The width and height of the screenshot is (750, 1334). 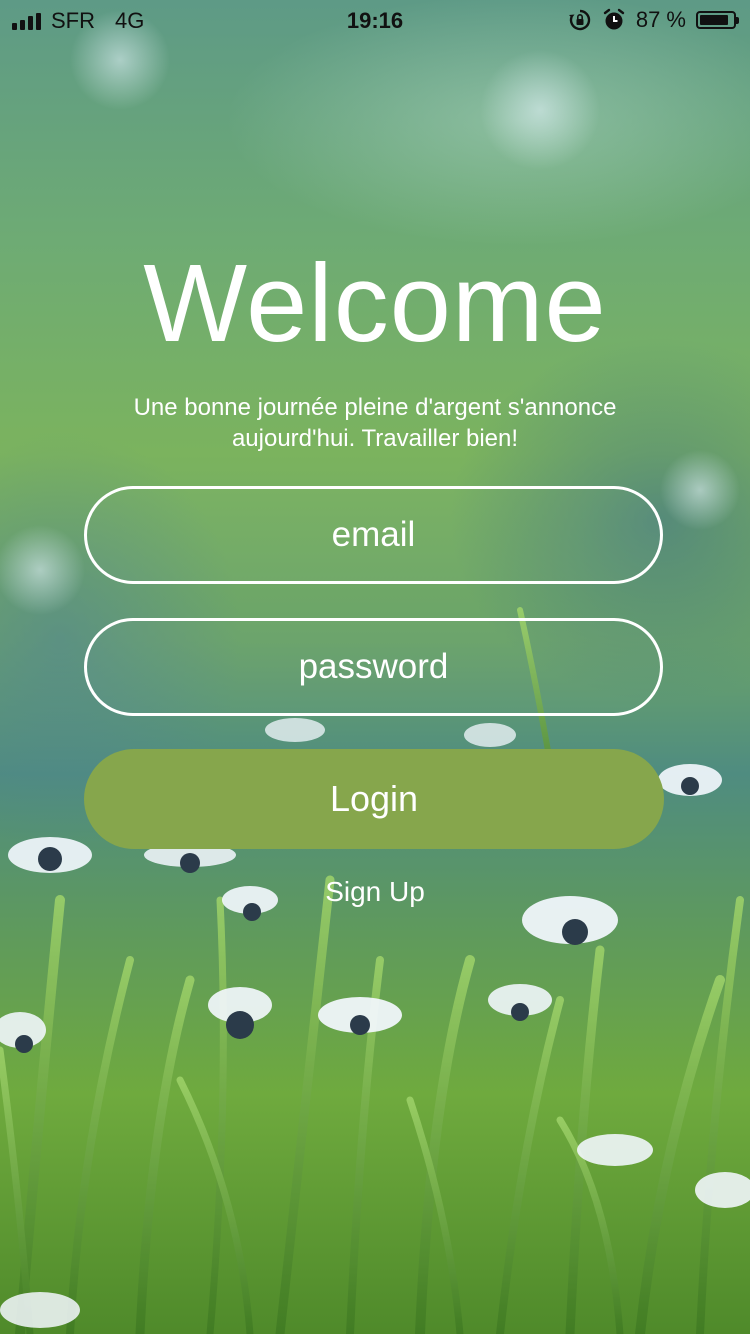 I want to click on rotation-lock-icon, so click(x=579, y=20).